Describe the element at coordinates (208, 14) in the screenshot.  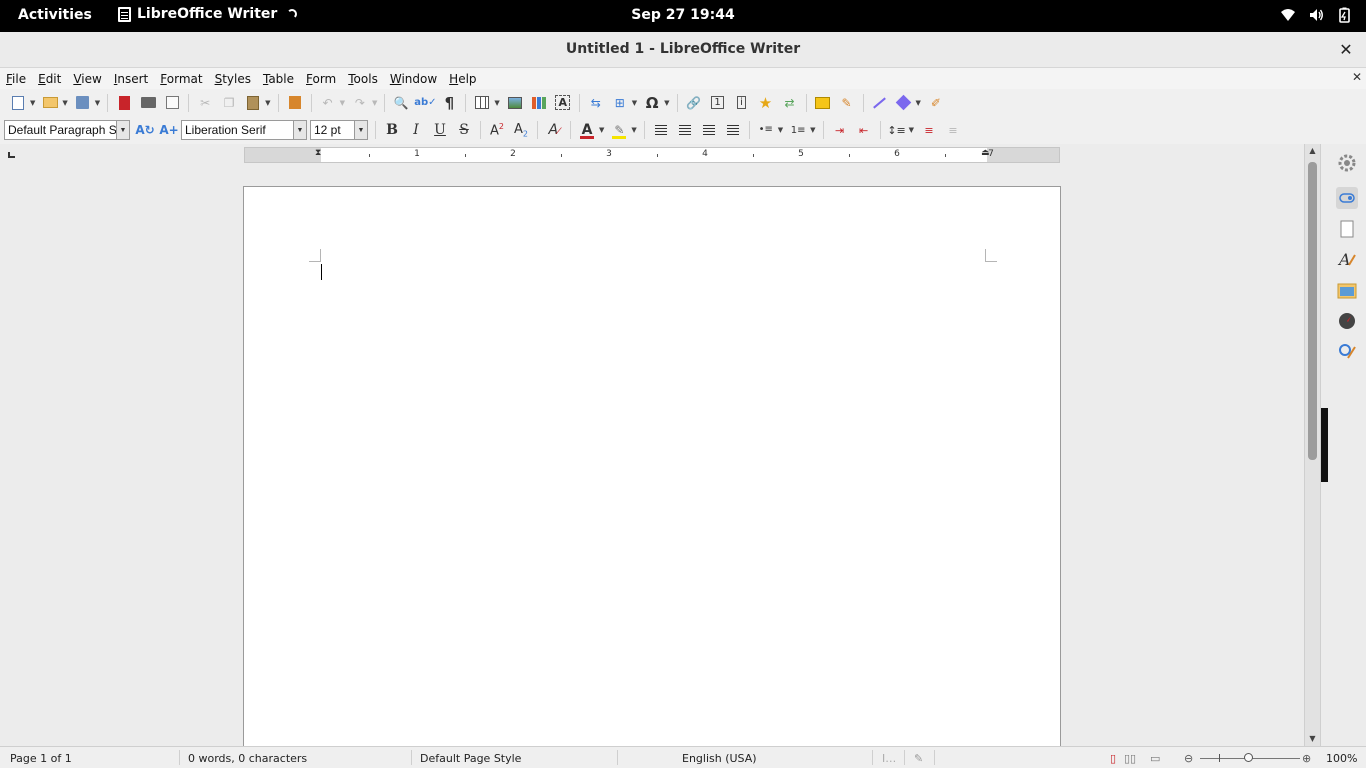
I see `app-menu: LibreOffice Writer` at that location.